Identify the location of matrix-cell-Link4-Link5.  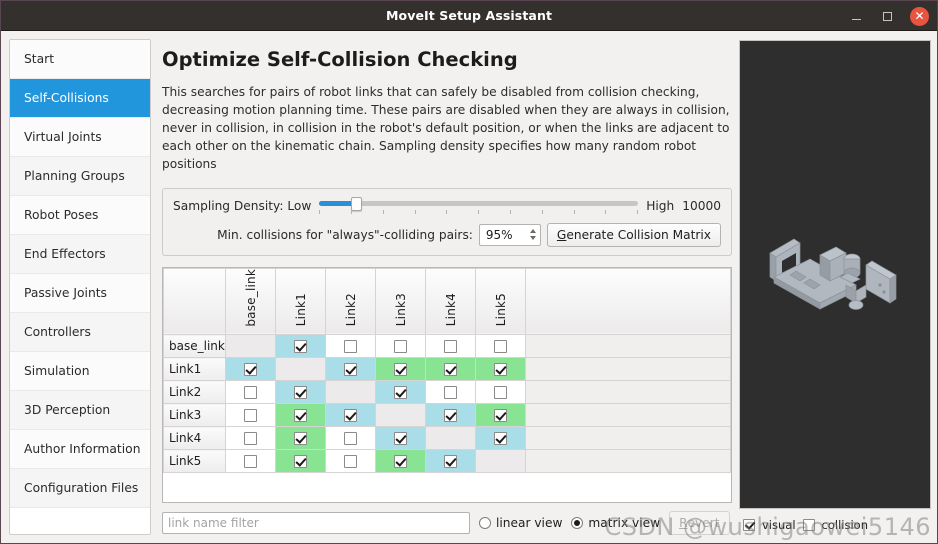
(500, 438).